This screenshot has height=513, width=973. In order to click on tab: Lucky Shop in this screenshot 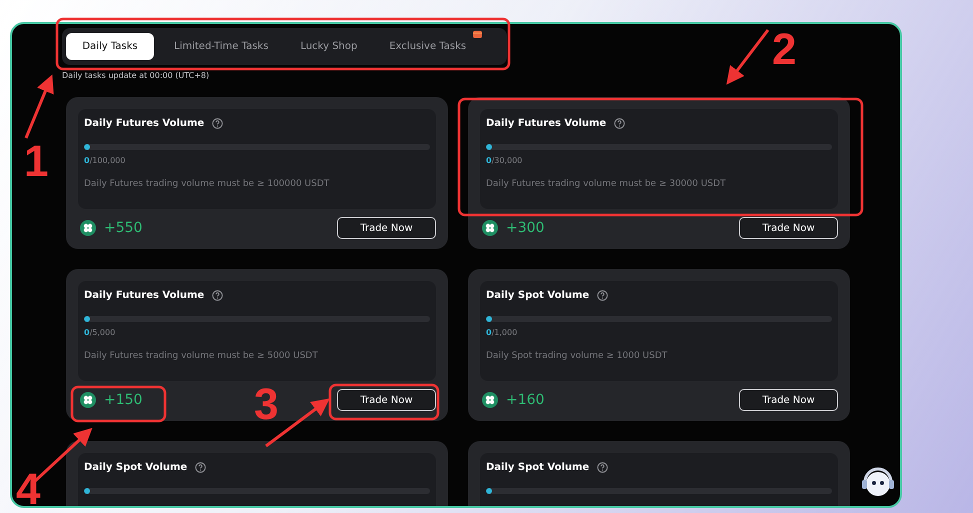, I will do `click(329, 46)`.